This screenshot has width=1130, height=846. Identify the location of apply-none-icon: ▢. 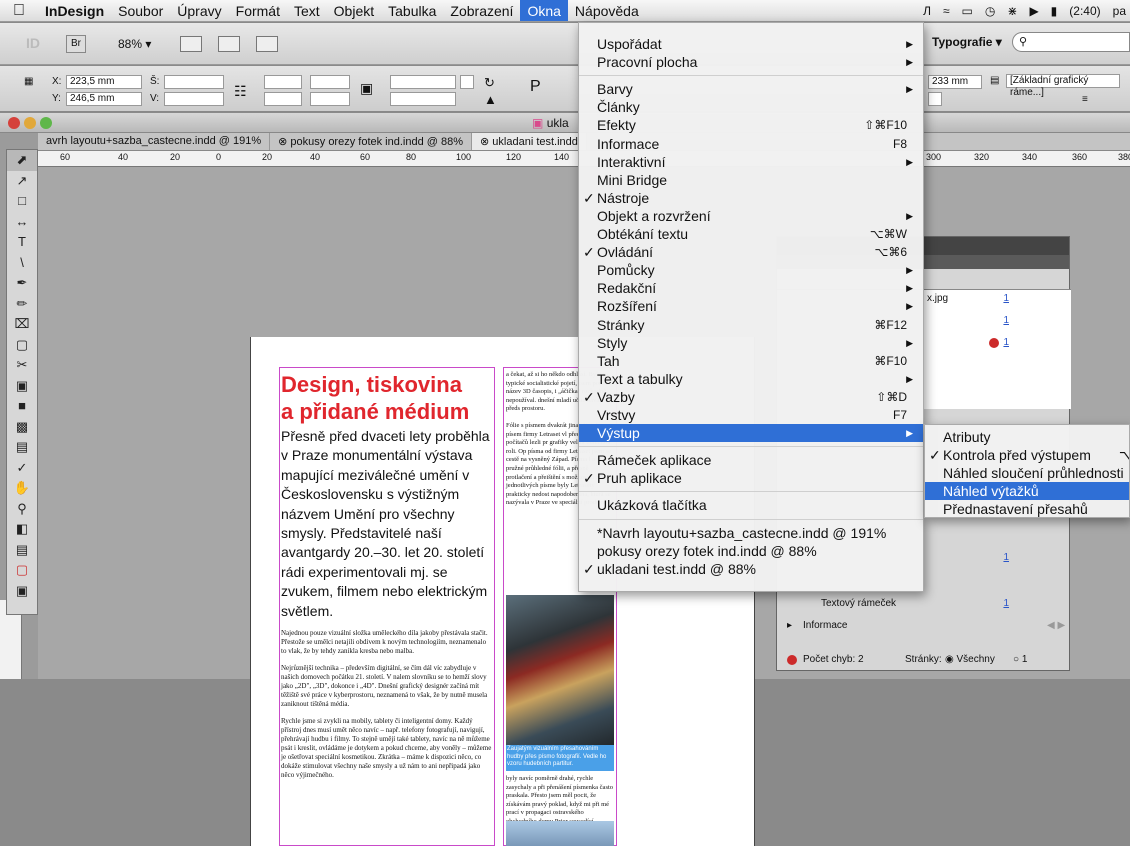
(22, 570).